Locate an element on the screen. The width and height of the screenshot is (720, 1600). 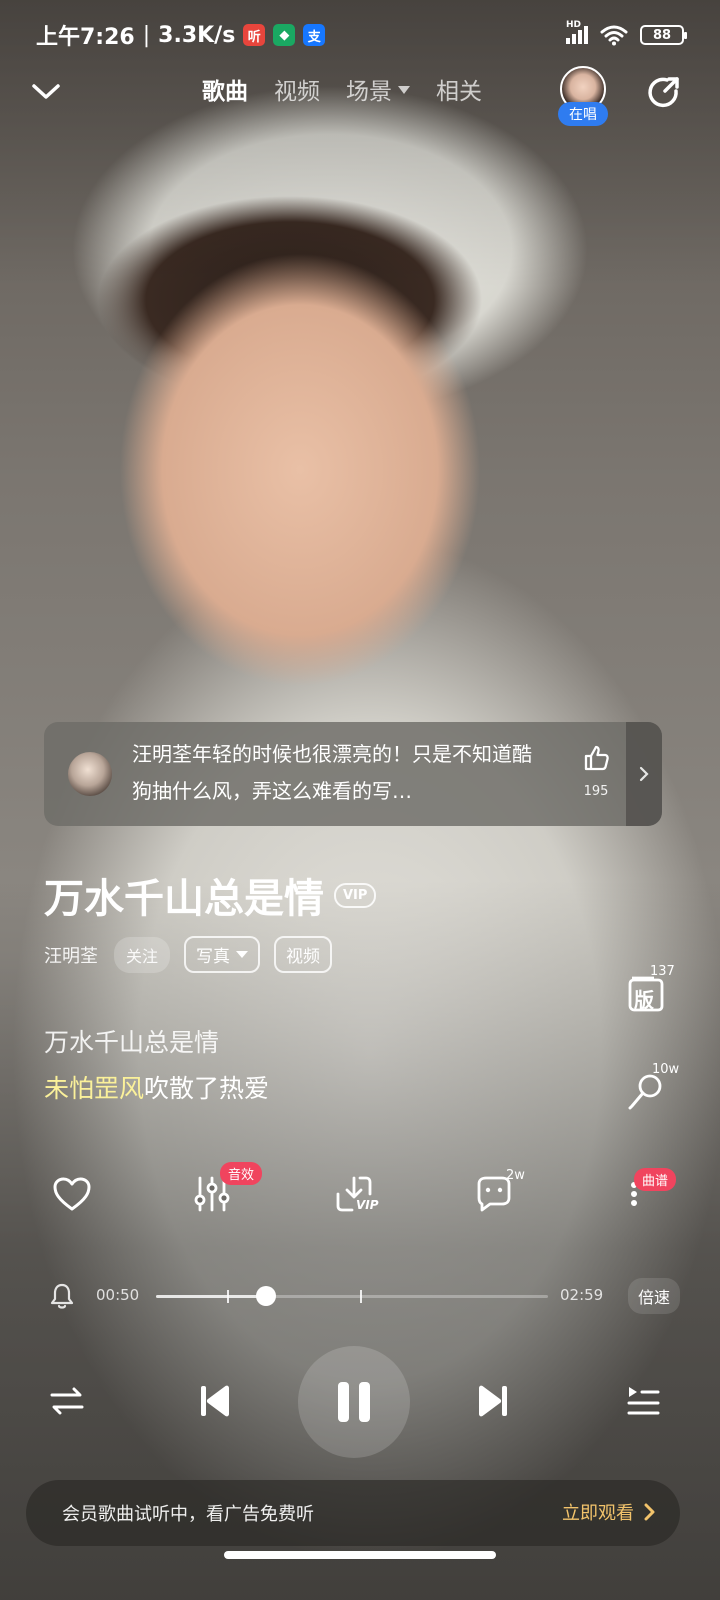
song-title: 万水千山总是情 is located at coordinates (184, 899).